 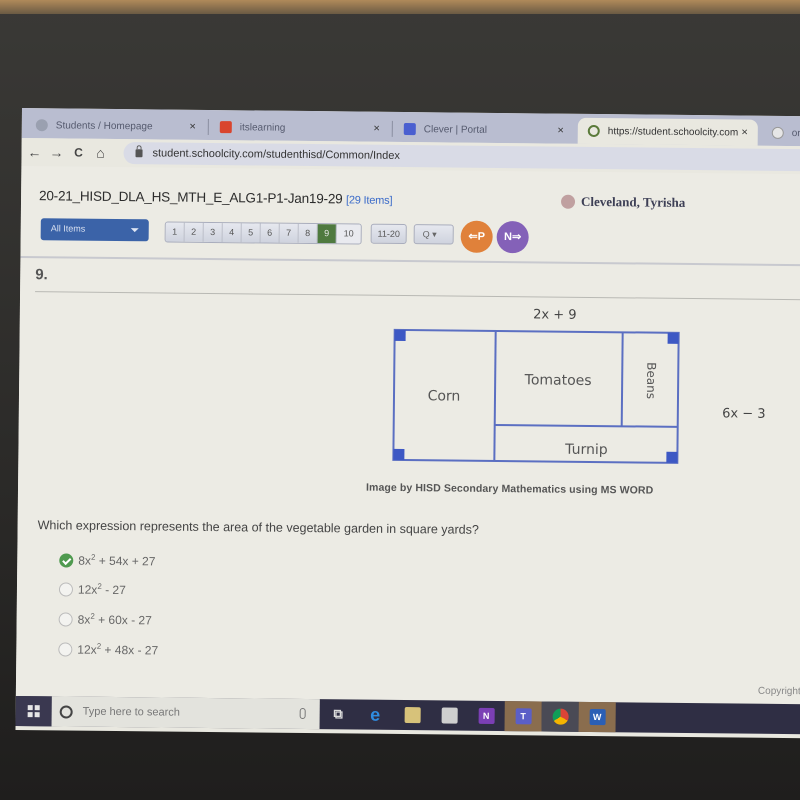 What do you see at coordinates (213, 232) in the screenshot?
I see `page-button: 3` at bounding box center [213, 232].